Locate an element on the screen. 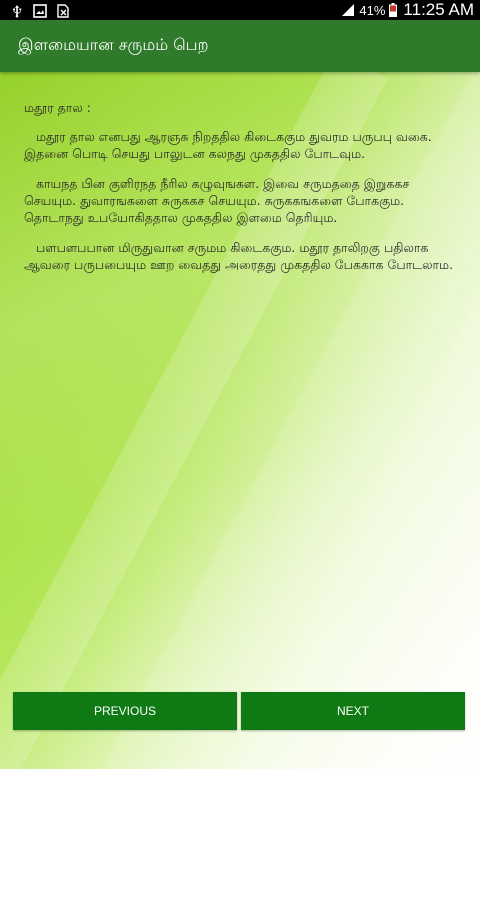 The height and width of the screenshot is (900, 480). article-heading: மதூர தால : is located at coordinates (57, 107).